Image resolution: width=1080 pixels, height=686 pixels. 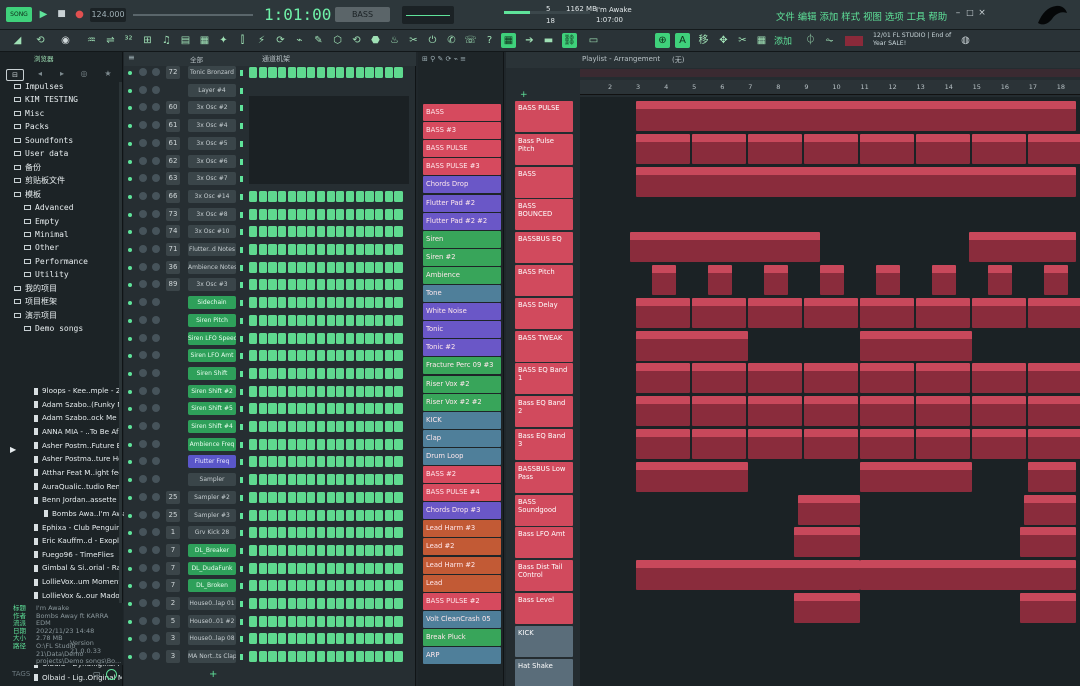 I want to click on minimize-button: –, so click(x=958, y=14).